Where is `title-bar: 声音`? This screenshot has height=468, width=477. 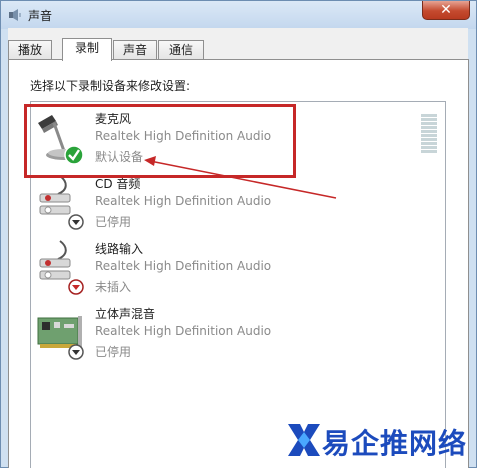 title-bar: 声音 is located at coordinates (238, 15).